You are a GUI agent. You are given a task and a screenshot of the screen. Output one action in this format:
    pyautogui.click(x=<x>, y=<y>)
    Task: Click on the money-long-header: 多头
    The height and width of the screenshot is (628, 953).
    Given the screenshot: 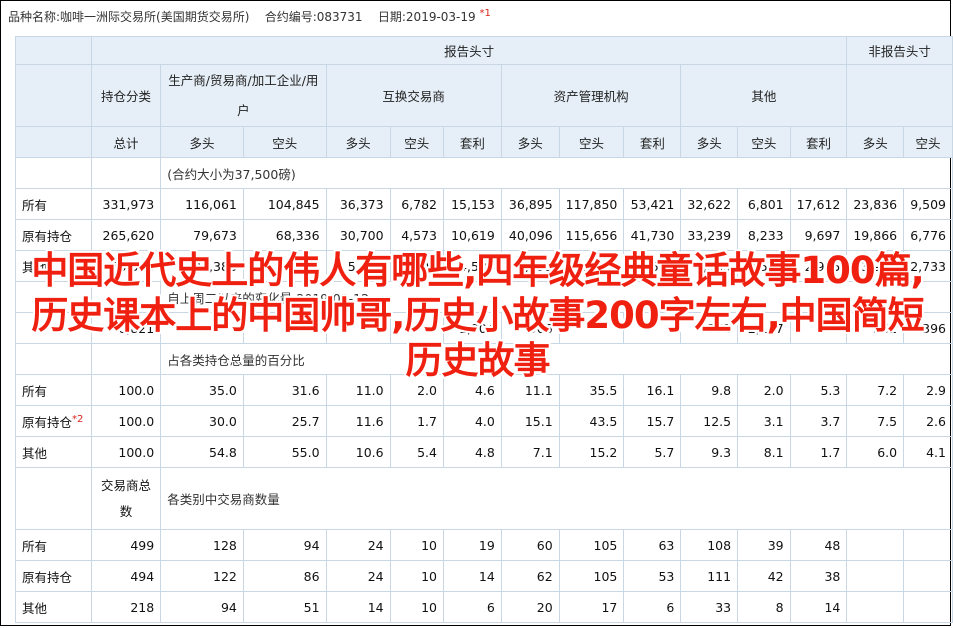 What is the action you would take?
    pyautogui.click(x=530, y=142)
    